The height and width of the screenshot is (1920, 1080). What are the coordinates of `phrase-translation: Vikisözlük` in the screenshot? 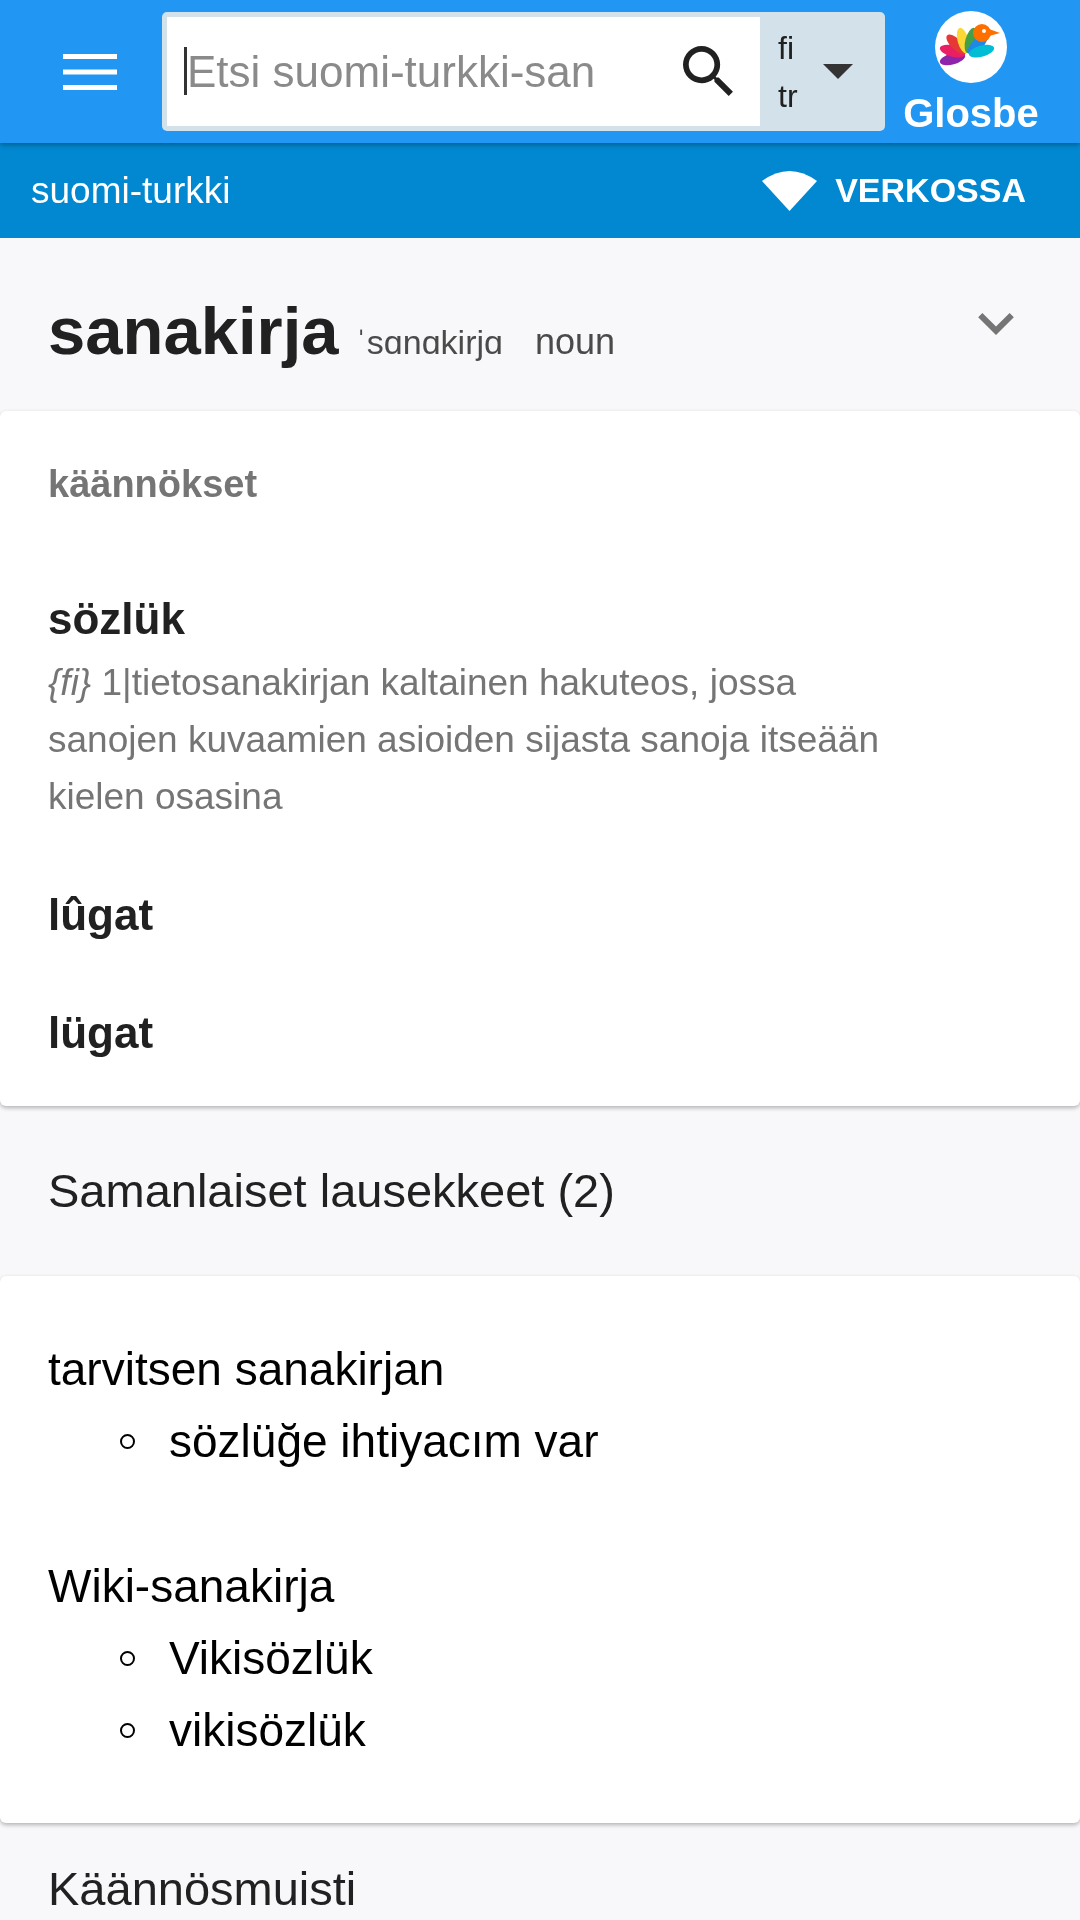 It's located at (271, 1658).